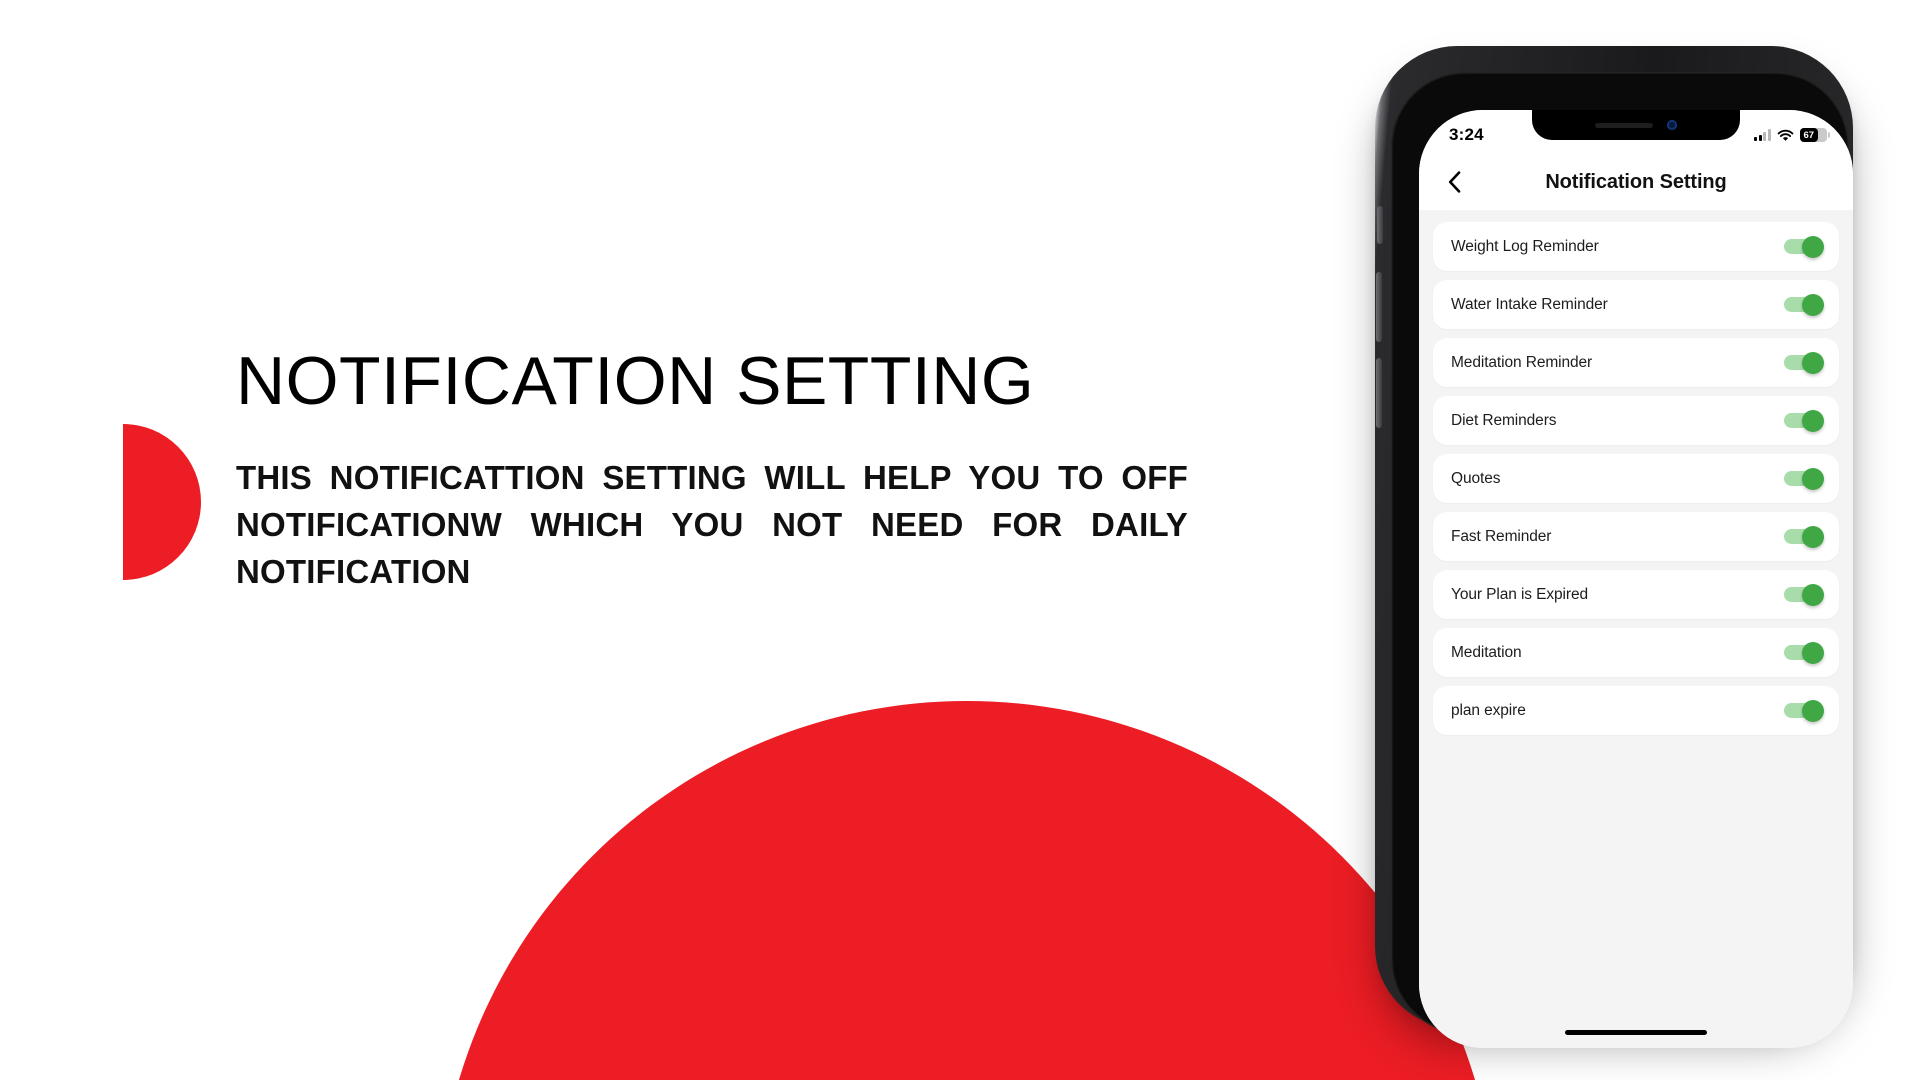 The image size is (1920, 1080). What do you see at coordinates (1809, 135) in the screenshot?
I see `battery-percent-label: 67` at bounding box center [1809, 135].